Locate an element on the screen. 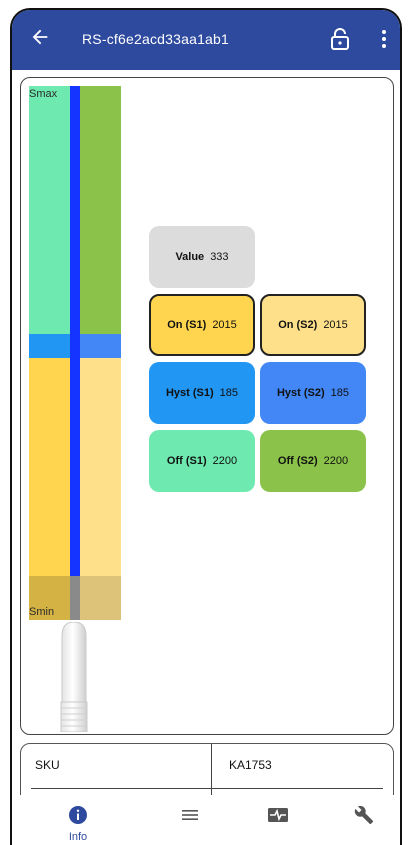  list-icon is located at coordinates (190, 815).